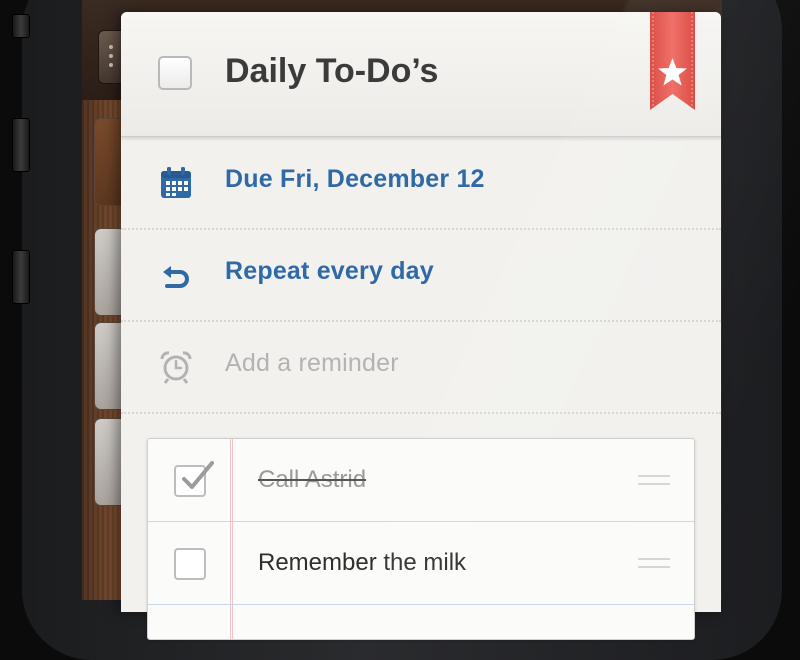  What do you see at coordinates (312, 479) in the screenshot?
I see `subtask-label: Call Astrid` at bounding box center [312, 479].